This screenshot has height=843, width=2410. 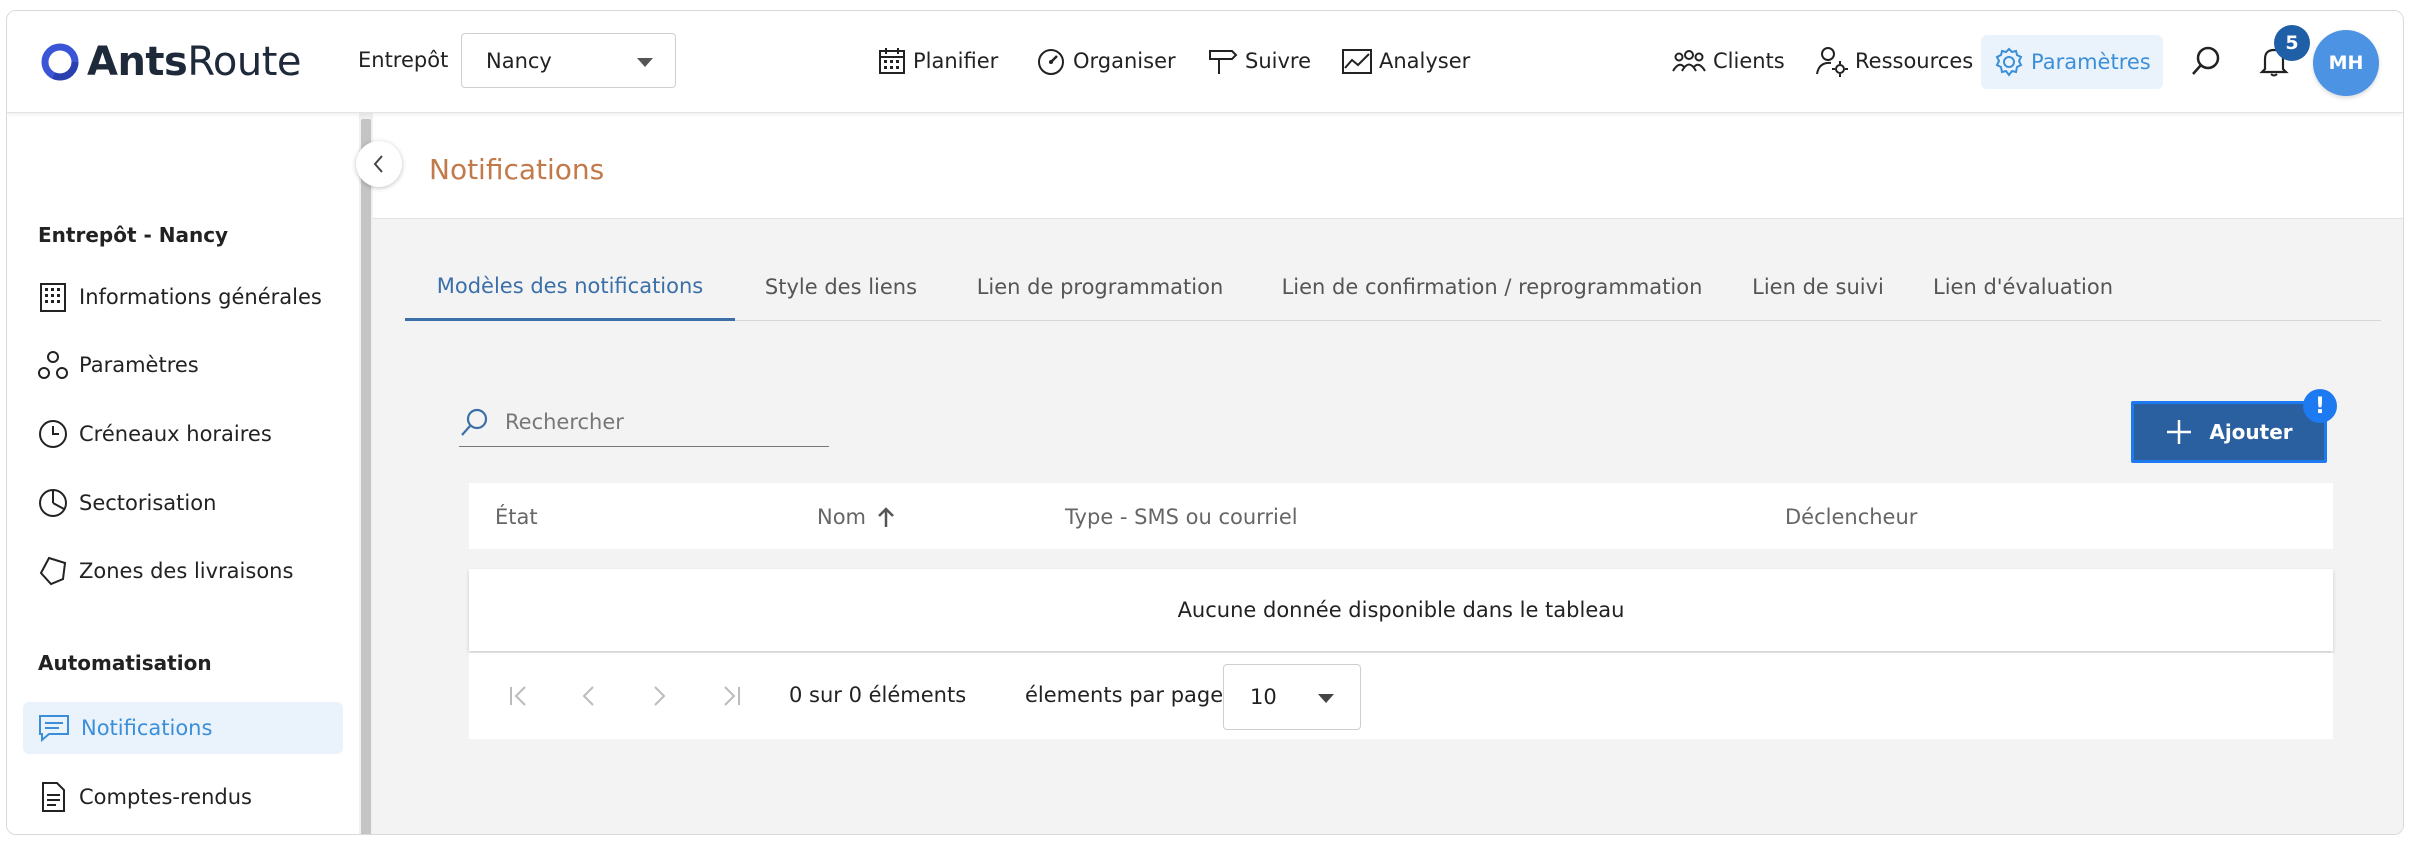 I want to click on nav-label: Clients, so click(x=1749, y=61).